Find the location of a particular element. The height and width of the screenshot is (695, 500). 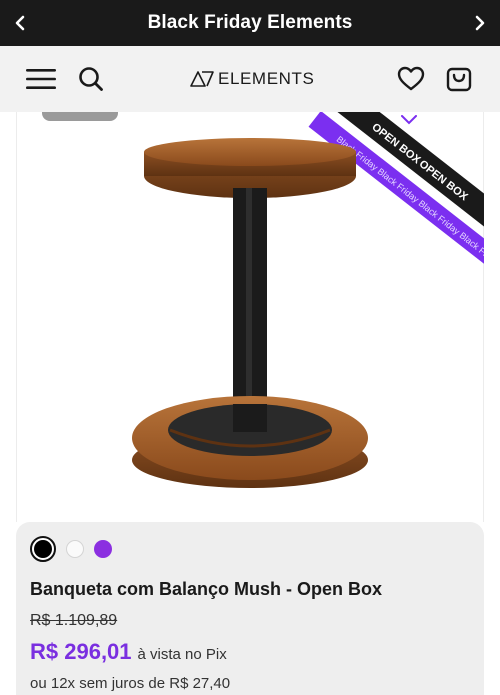

old-price: R$ 1.109,89 is located at coordinates (74, 620).